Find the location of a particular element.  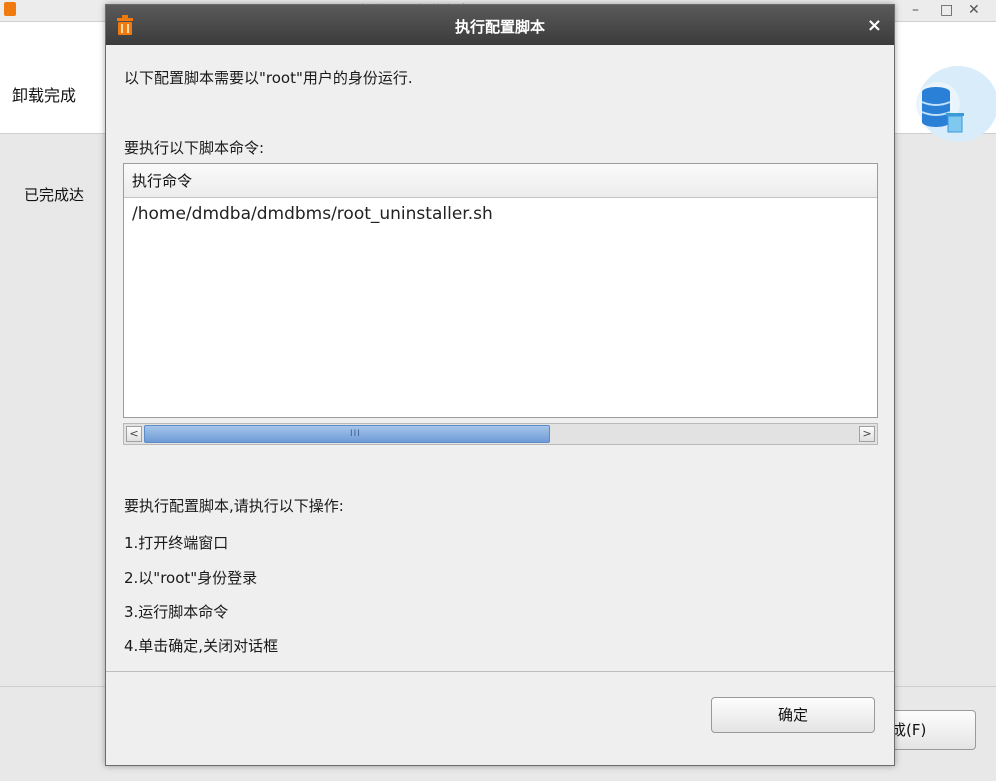

minimize-button: – is located at coordinates (915, 10).